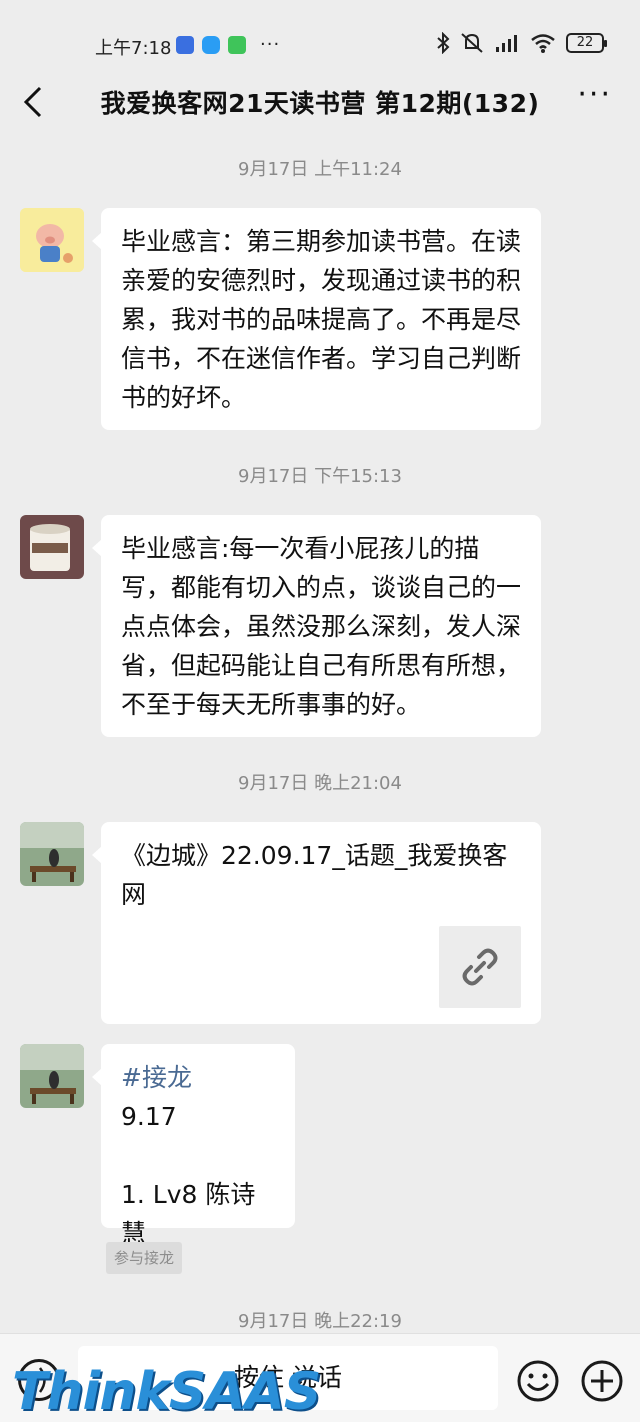  I want to click on emoji-button, so click(538, 1381).